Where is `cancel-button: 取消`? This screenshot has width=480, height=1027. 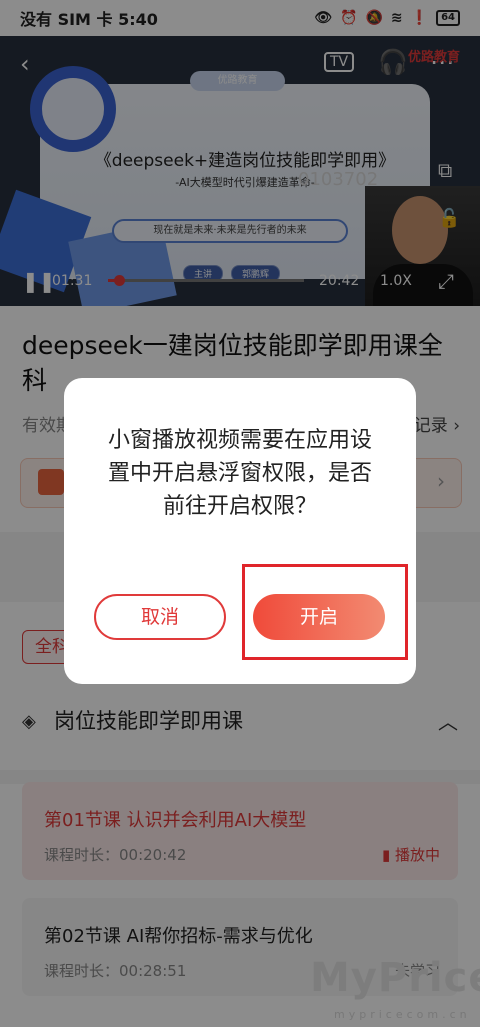
cancel-button: 取消 is located at coordinates (160, 617).